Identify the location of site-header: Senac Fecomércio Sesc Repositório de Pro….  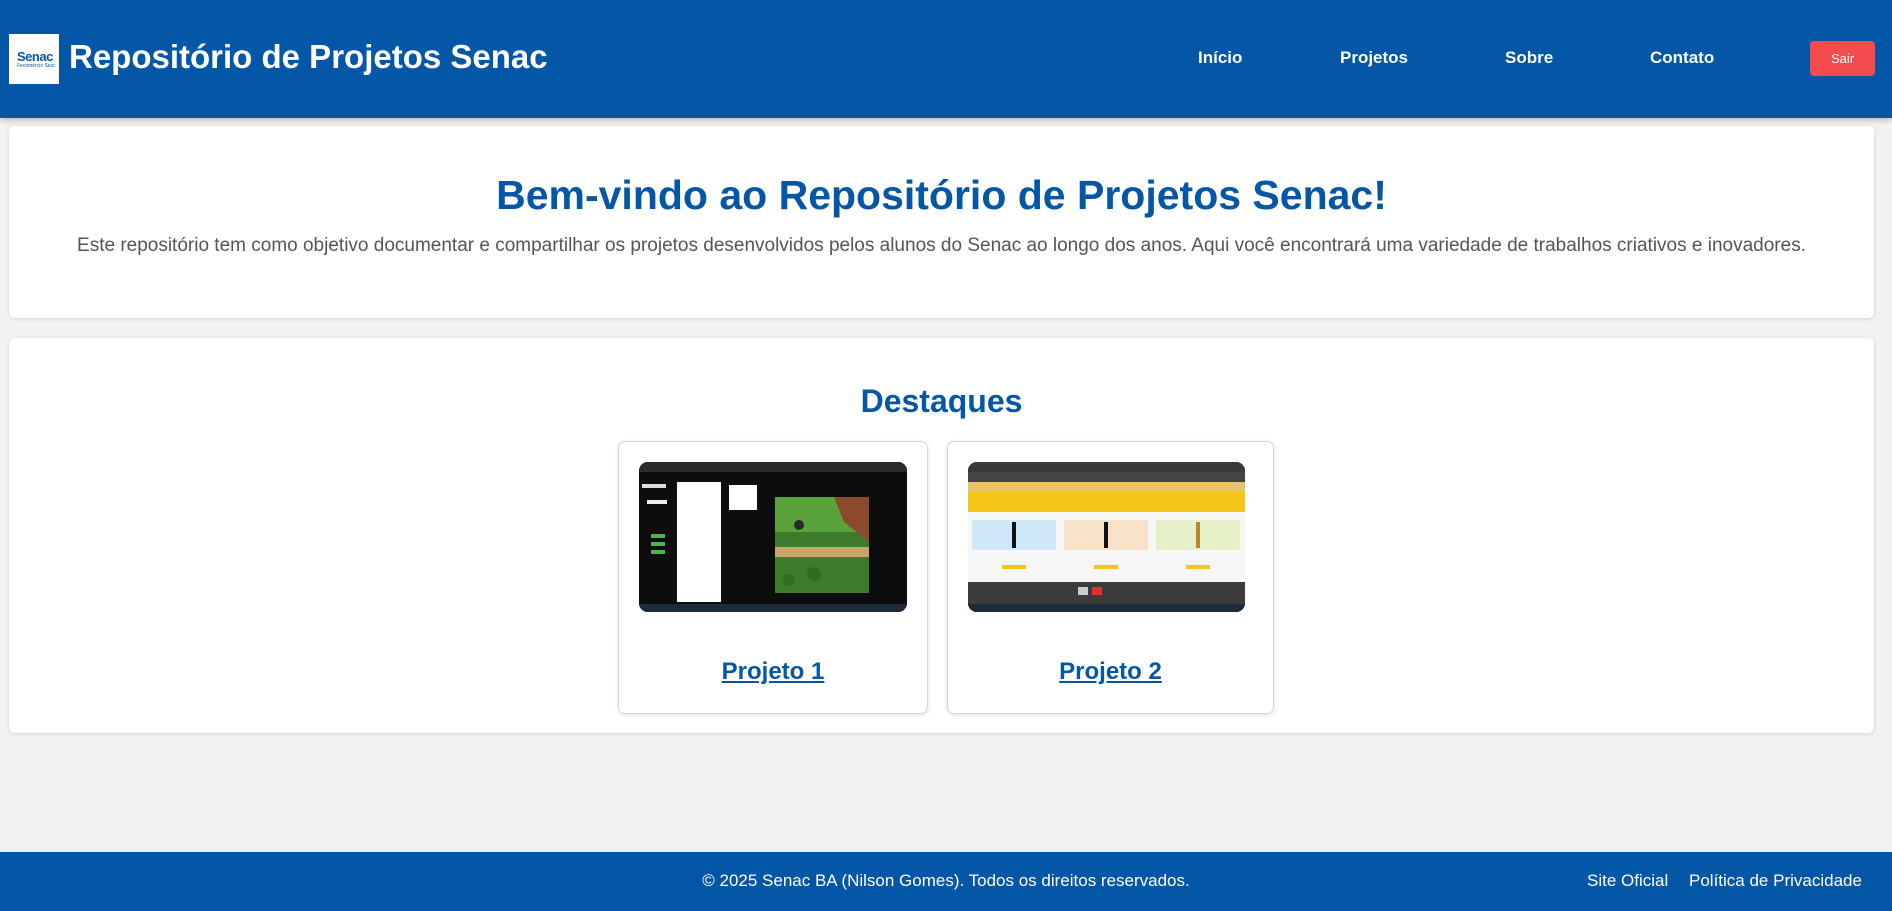
(946, 59).